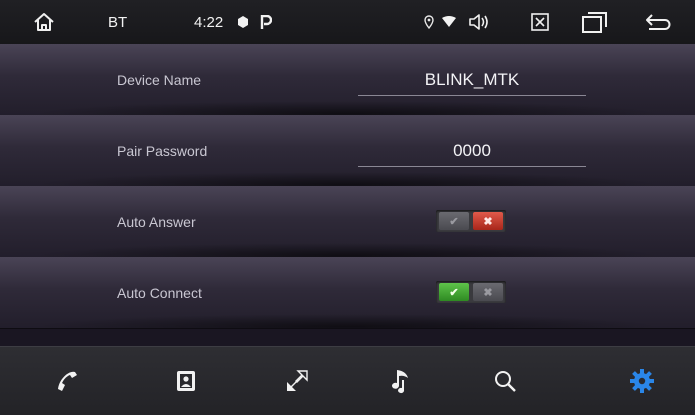 The height and width of the screenshot is (415, 695). What do you see at coordinates (118, 22) in the screenshot?
I see `app-label: BT` at bounding box center [118, 22].